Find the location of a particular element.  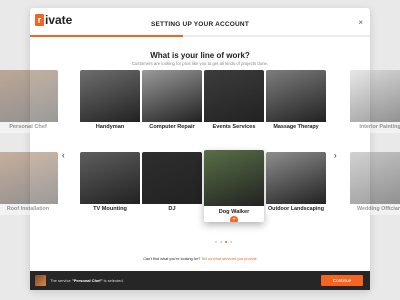

service-label: Outdoor Landscaping is located at coordinates (296, 209).